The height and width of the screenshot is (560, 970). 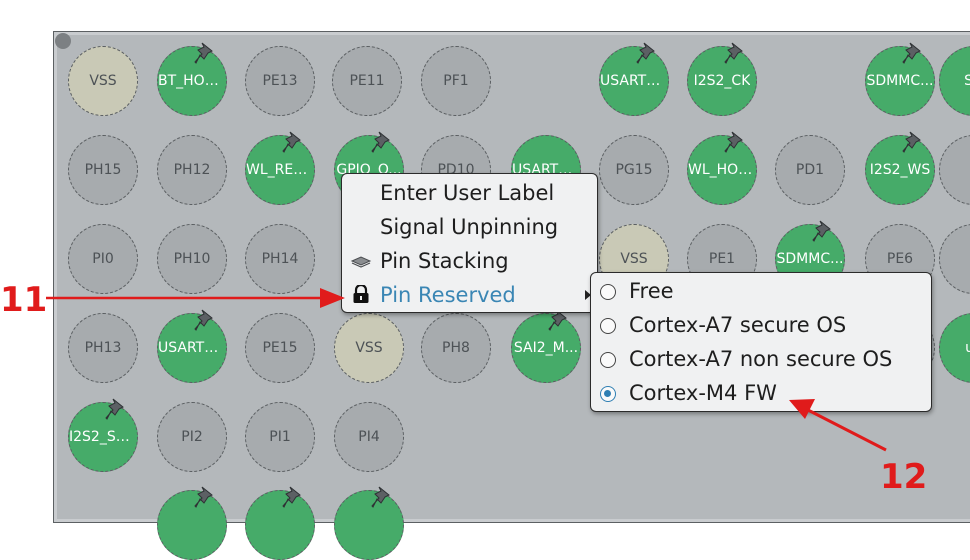 I want to click on menu-item-signal-unpinning: Signal Unpinning, so click(x=469, y=227).